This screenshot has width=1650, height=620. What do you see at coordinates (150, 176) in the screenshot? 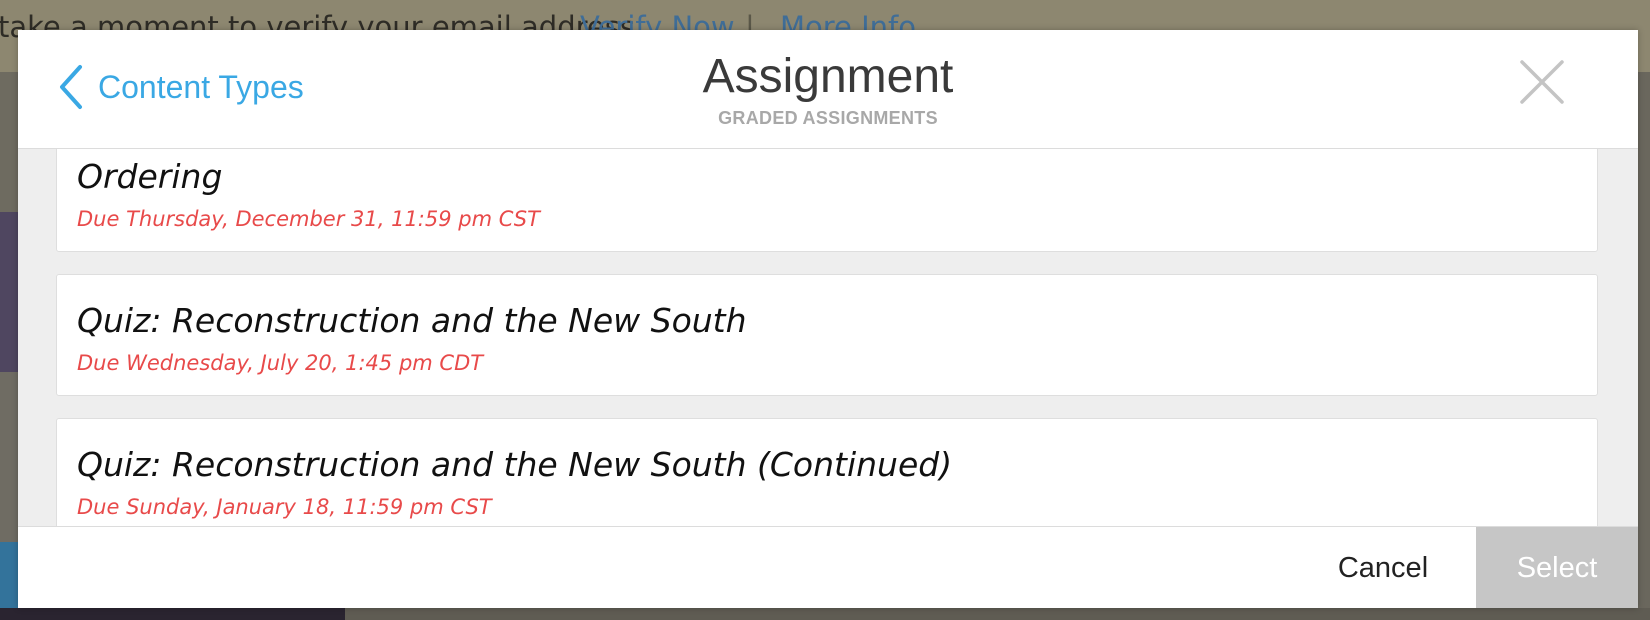
I see `assignment-title: Ordering` at bounding box center [150, 176].